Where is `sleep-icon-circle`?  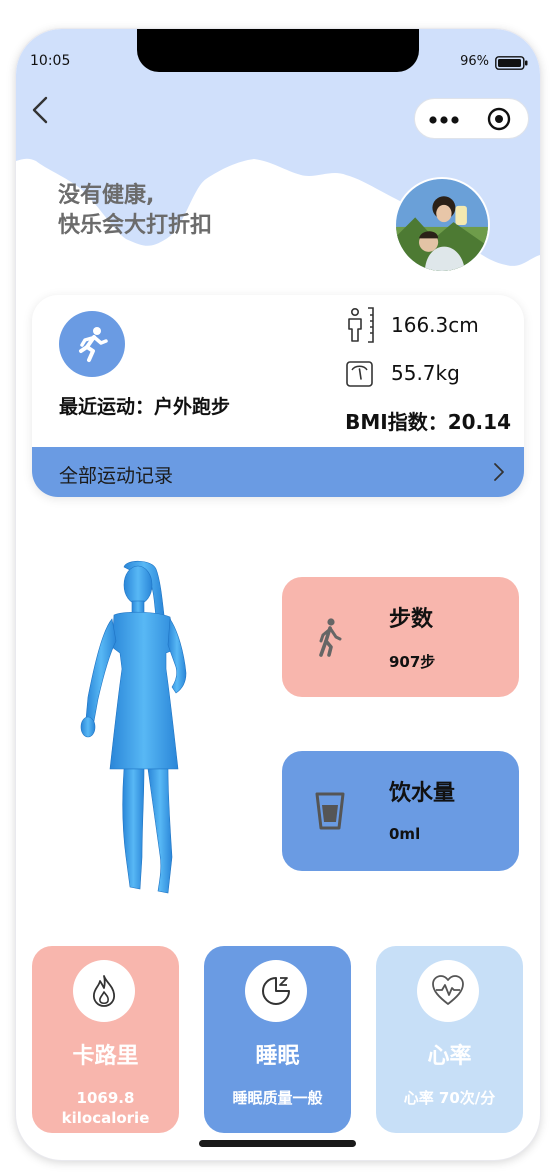
sleep-icon-circle is located at coordinates (276, 991).